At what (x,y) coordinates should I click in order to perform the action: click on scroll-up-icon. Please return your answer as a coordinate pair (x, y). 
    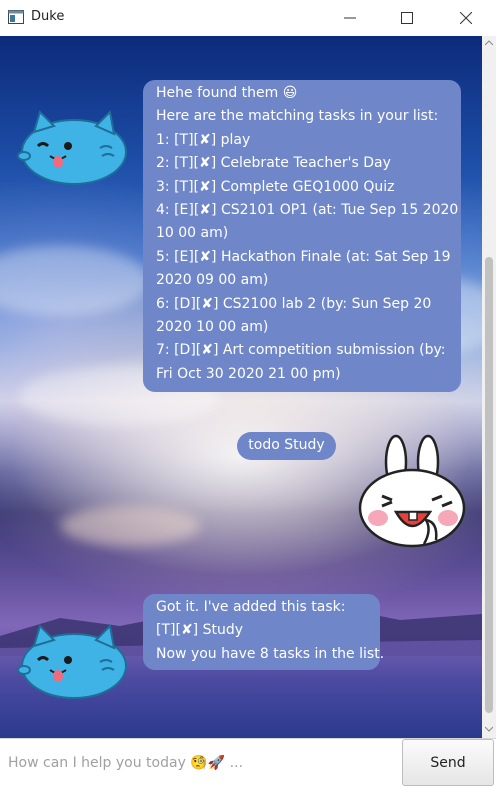
    Looking at the image, I should click on (489, 43).